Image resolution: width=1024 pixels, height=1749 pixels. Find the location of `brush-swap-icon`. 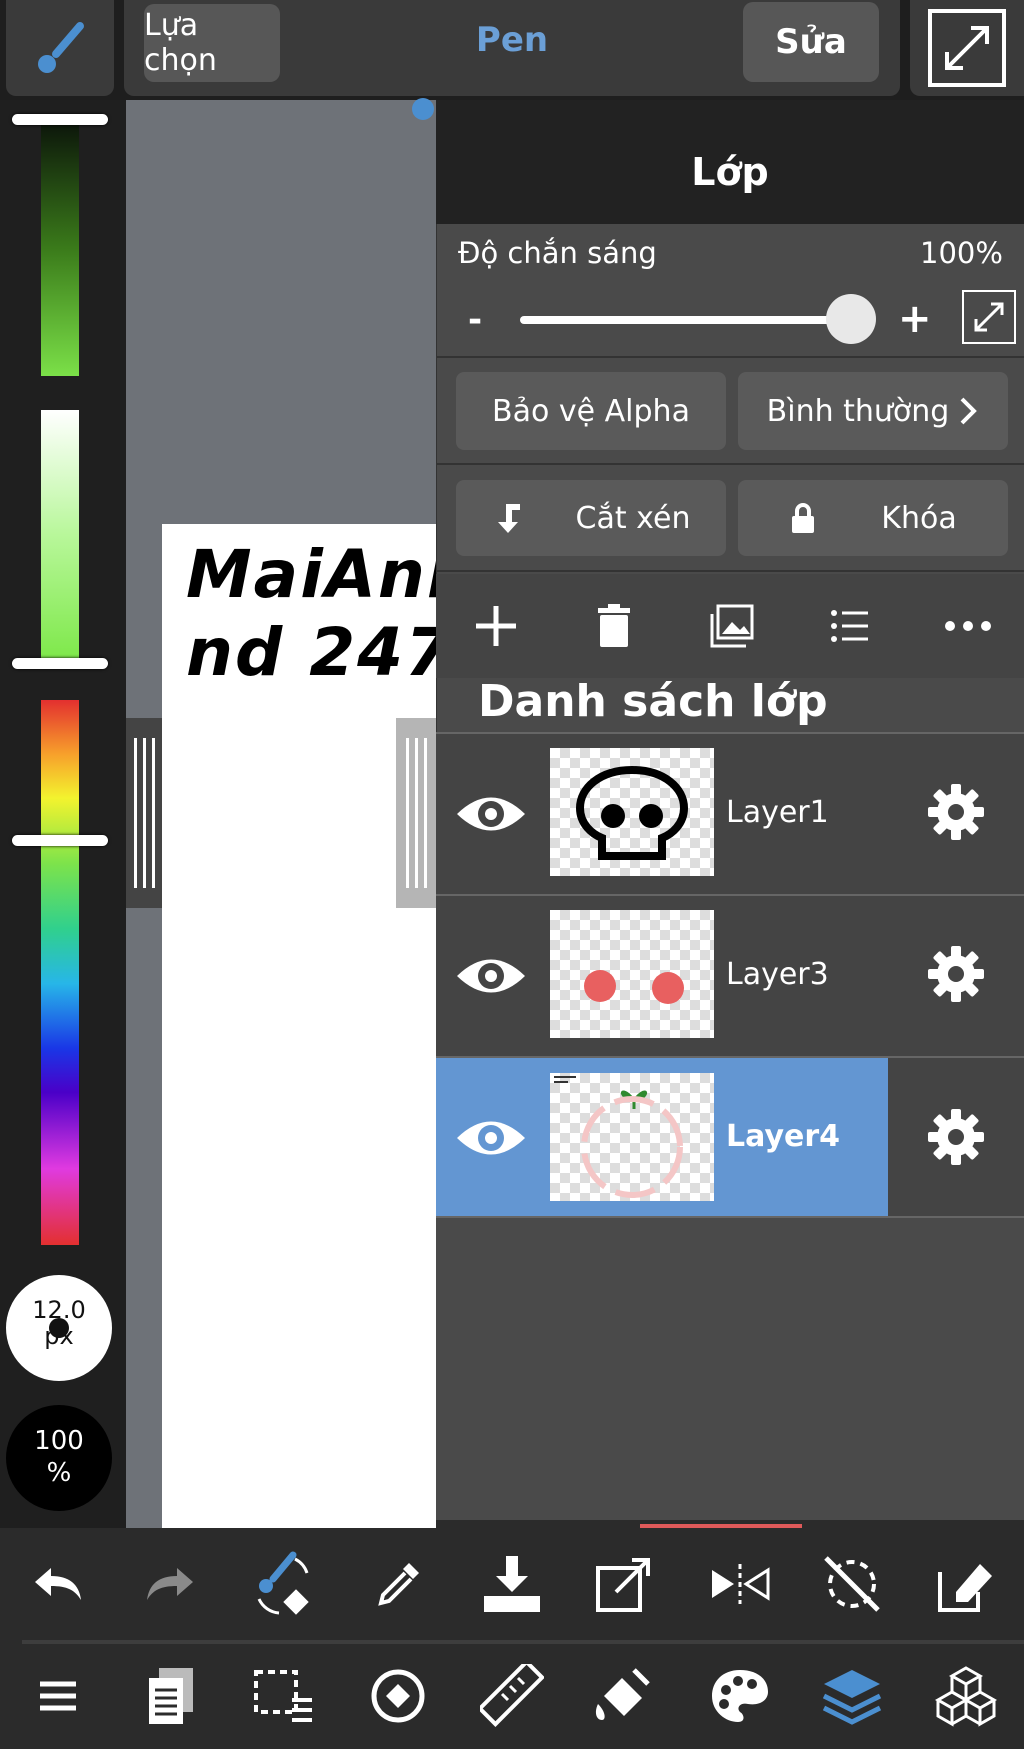

brush-swap-icon is located at coordinates (283, 1583).